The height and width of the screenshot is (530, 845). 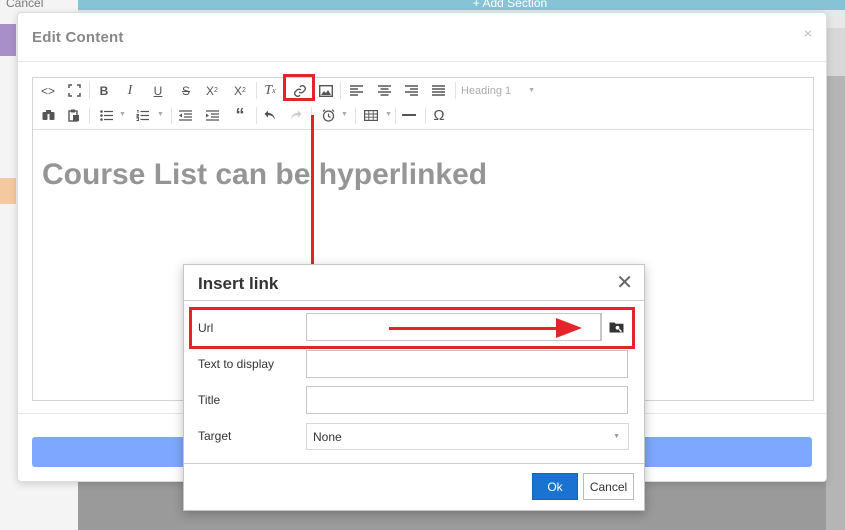 I want to click on toolbar-row-2: ▼ ▼ “ ▼ ▼ Ω, so click(x=423, y=115).